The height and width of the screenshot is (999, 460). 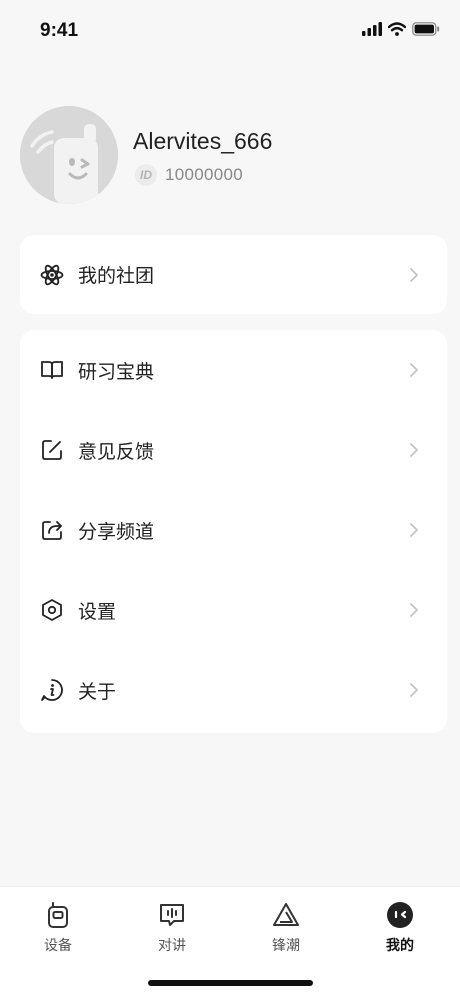 What do you see at coordinates (426, 29) in the screenshot?
I see `battery-icon` at bounding box center [426, 29].